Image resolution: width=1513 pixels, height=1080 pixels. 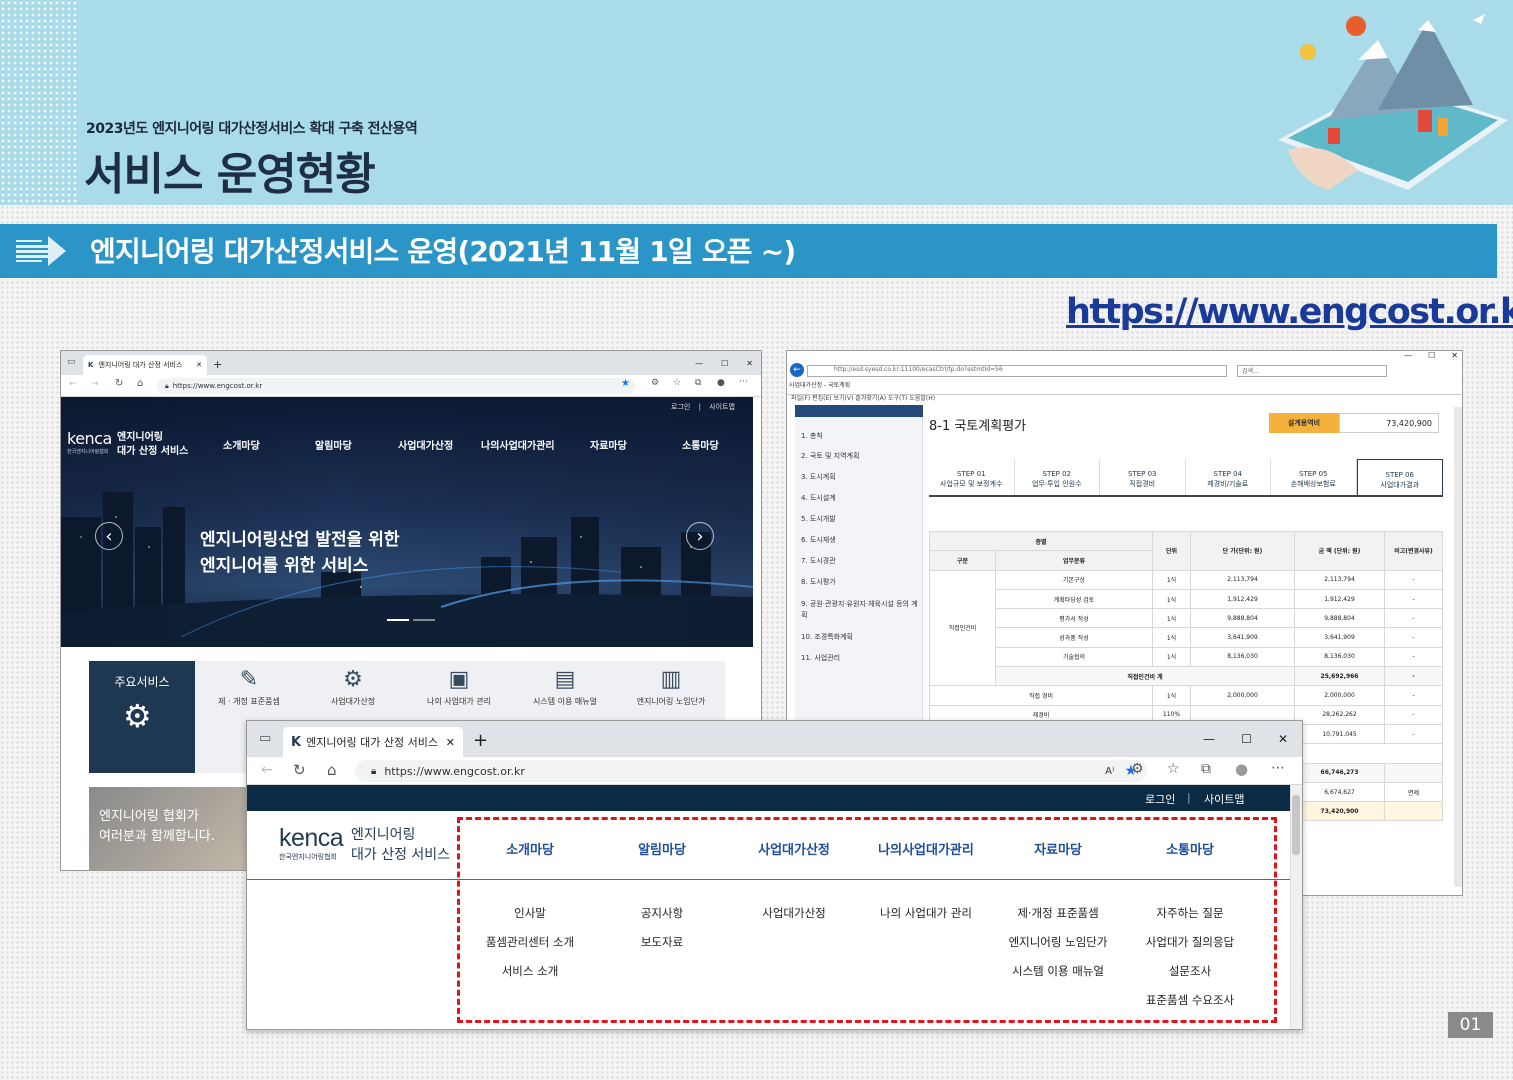 I want to click on logo-subtitle: 한국엔지니어링협회, so click(x=308, y=857).